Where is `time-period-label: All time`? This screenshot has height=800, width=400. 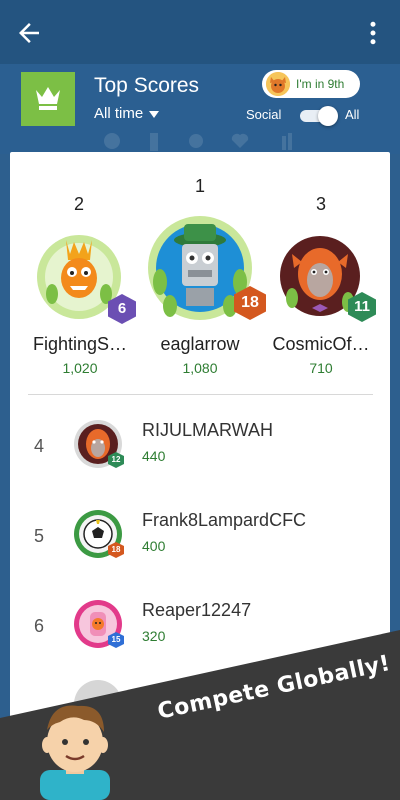 time-period-label: All time is located at coordinates (119, 113).